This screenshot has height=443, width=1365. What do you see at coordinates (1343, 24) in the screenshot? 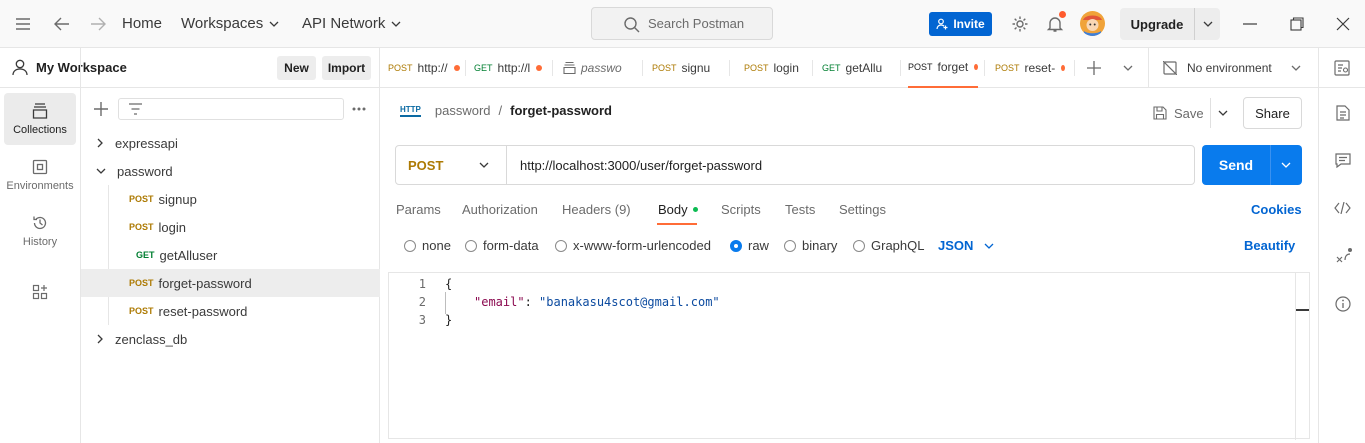
I see `close-window-icon` at bounding box center [1343, 24].